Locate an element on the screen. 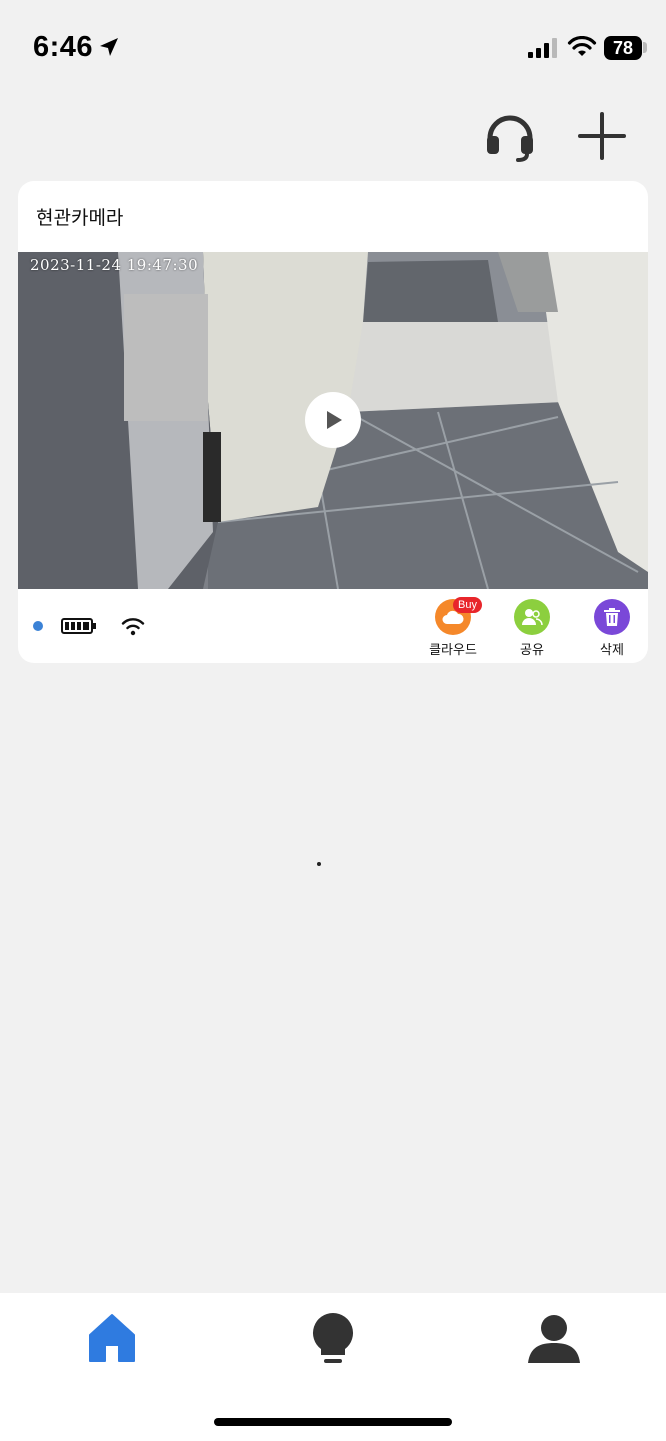 The height and width of the screenshot is (1441, 666). battery-full-icon is located at coordinates (78, 626).